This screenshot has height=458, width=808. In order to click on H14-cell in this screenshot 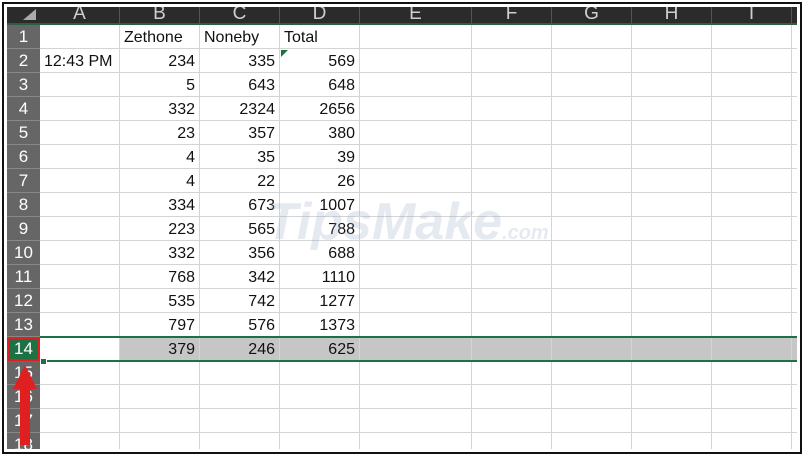, I will do `click(672, 349)`.